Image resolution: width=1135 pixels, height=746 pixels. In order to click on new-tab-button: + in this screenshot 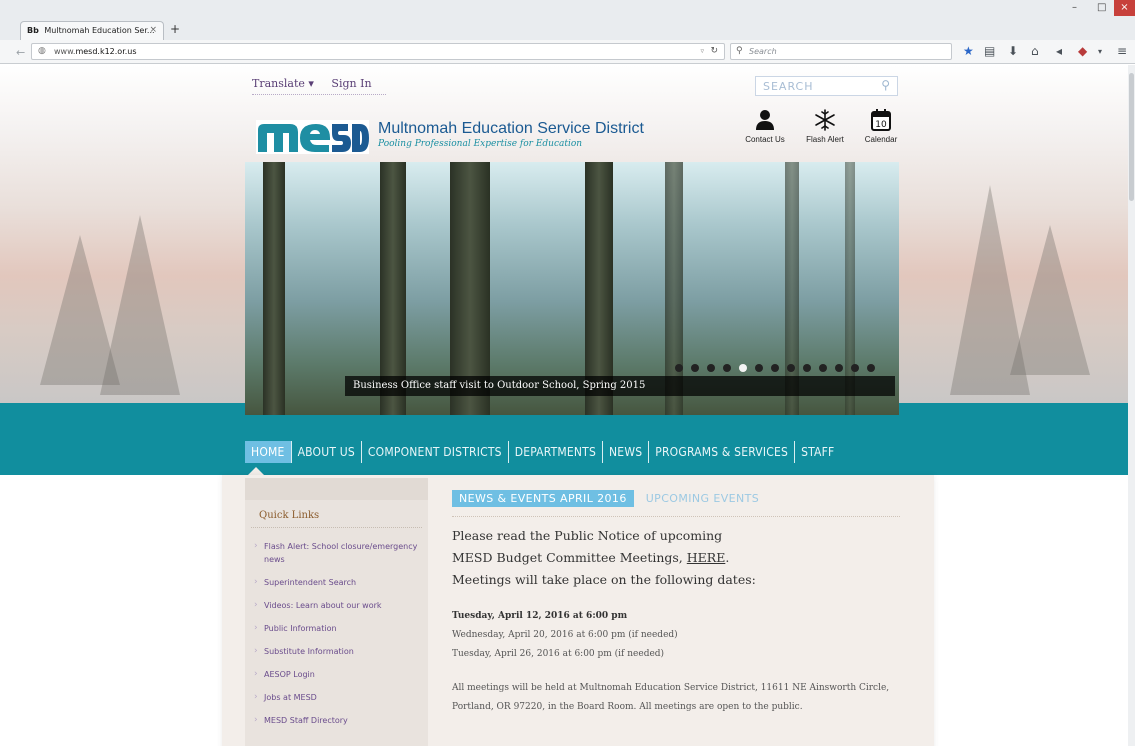, I will do `click(175, 29)`.